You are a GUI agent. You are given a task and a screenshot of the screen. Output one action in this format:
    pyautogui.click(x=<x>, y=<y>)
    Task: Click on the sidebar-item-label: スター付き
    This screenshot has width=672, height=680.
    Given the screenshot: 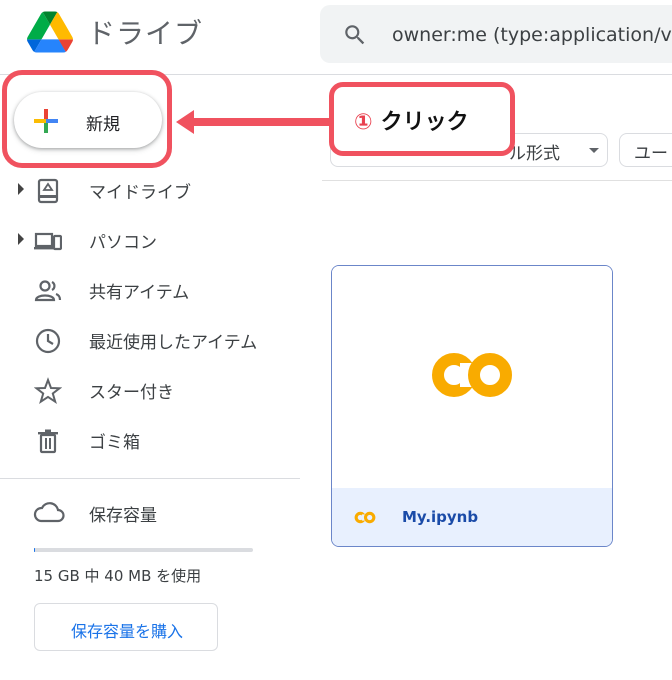 What is the action you would take?
    pyautogui.click(x=131, y=393)
    